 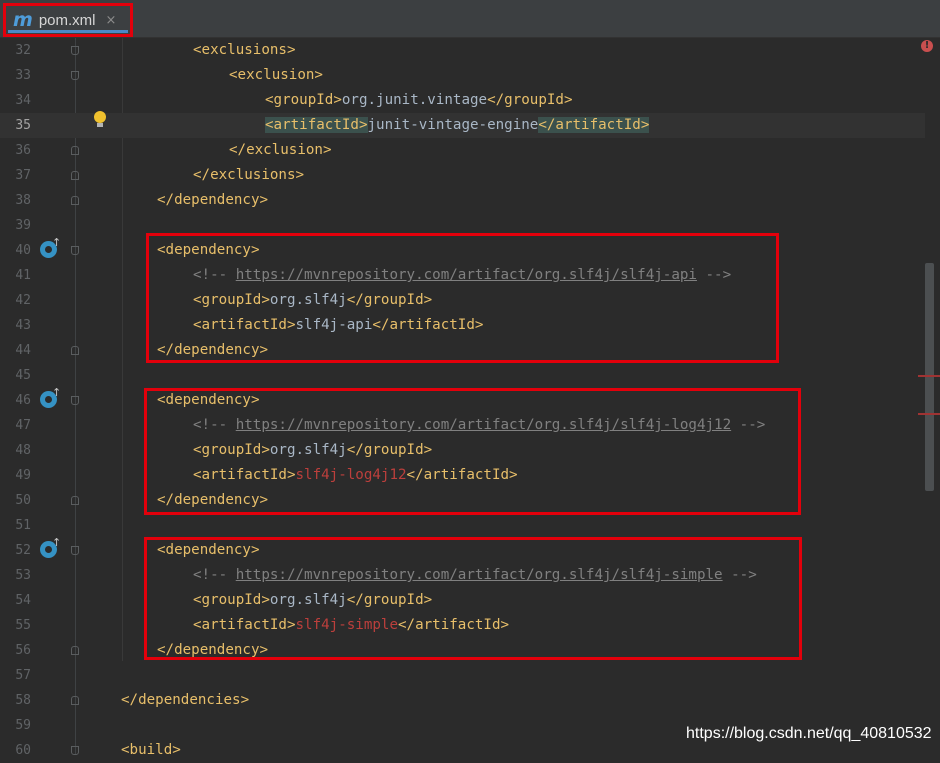 What do you see at coordinates (472, 451) in the screenshot?
I see `highlight-box-slf4j-log4j12` at bounding box center [472, 451].